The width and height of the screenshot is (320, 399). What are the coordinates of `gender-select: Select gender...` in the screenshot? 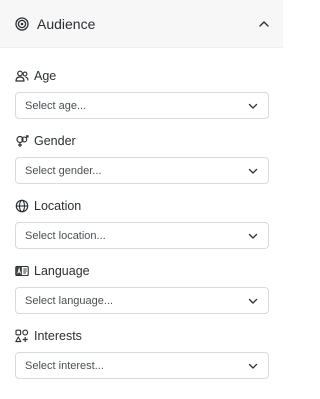 It's located at (142, 170).